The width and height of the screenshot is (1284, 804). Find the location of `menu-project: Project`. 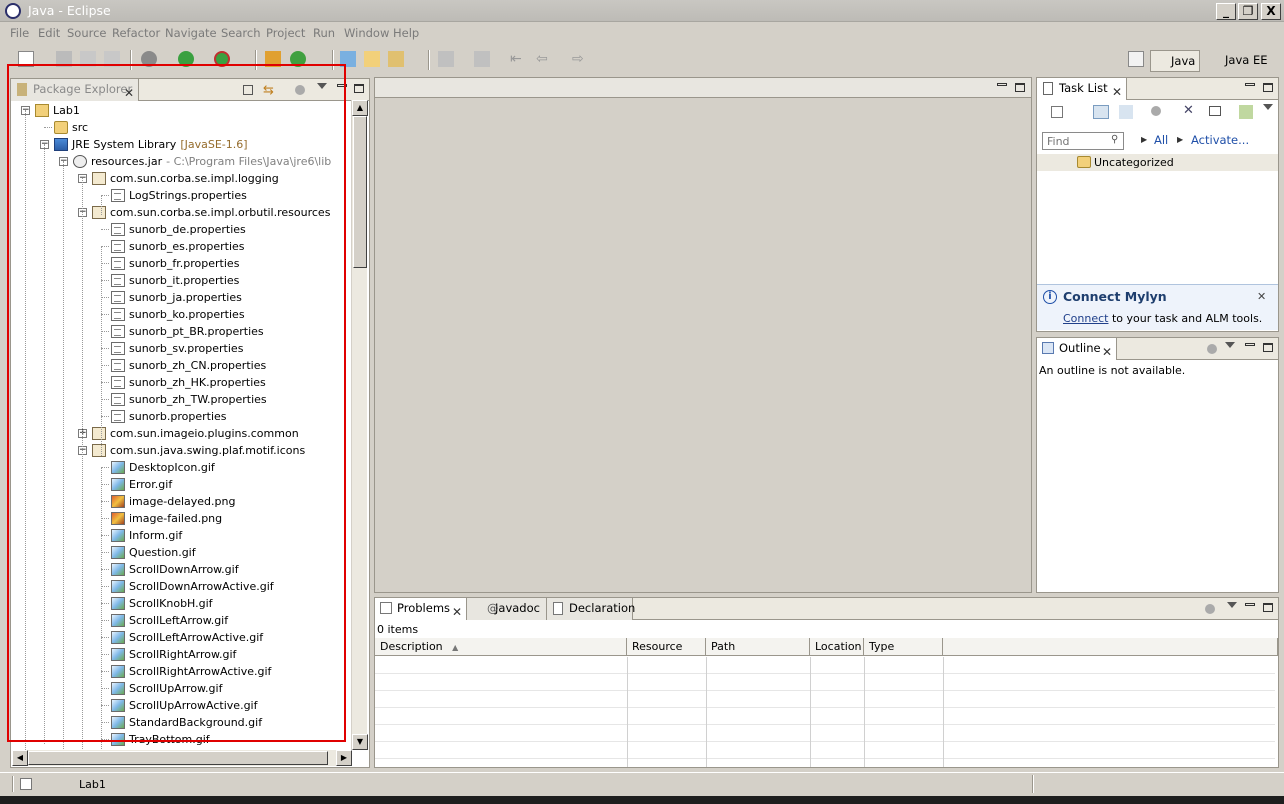

menu-project: Project is located at coordinates (285, 33).